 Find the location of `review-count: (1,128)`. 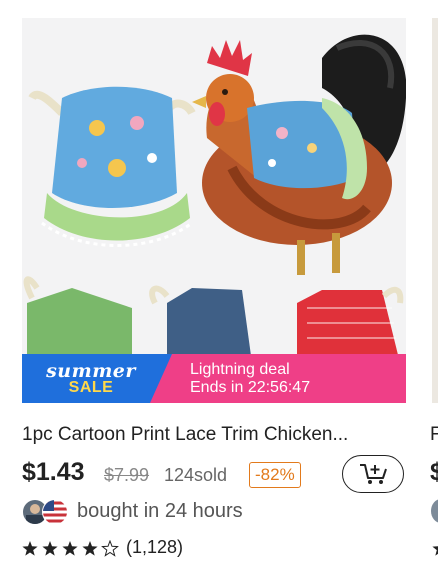

review-count: (1,128) is located at coordinates (155, 547).